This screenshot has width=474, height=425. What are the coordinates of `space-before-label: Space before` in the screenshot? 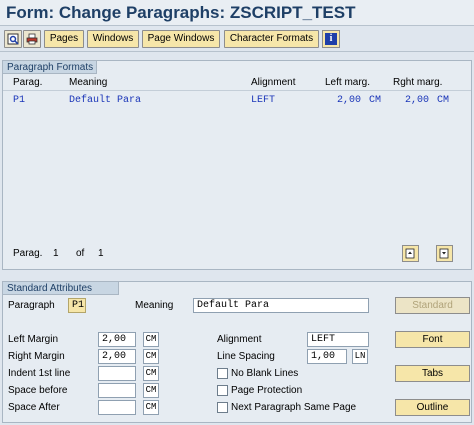 It's located at (38, 390).